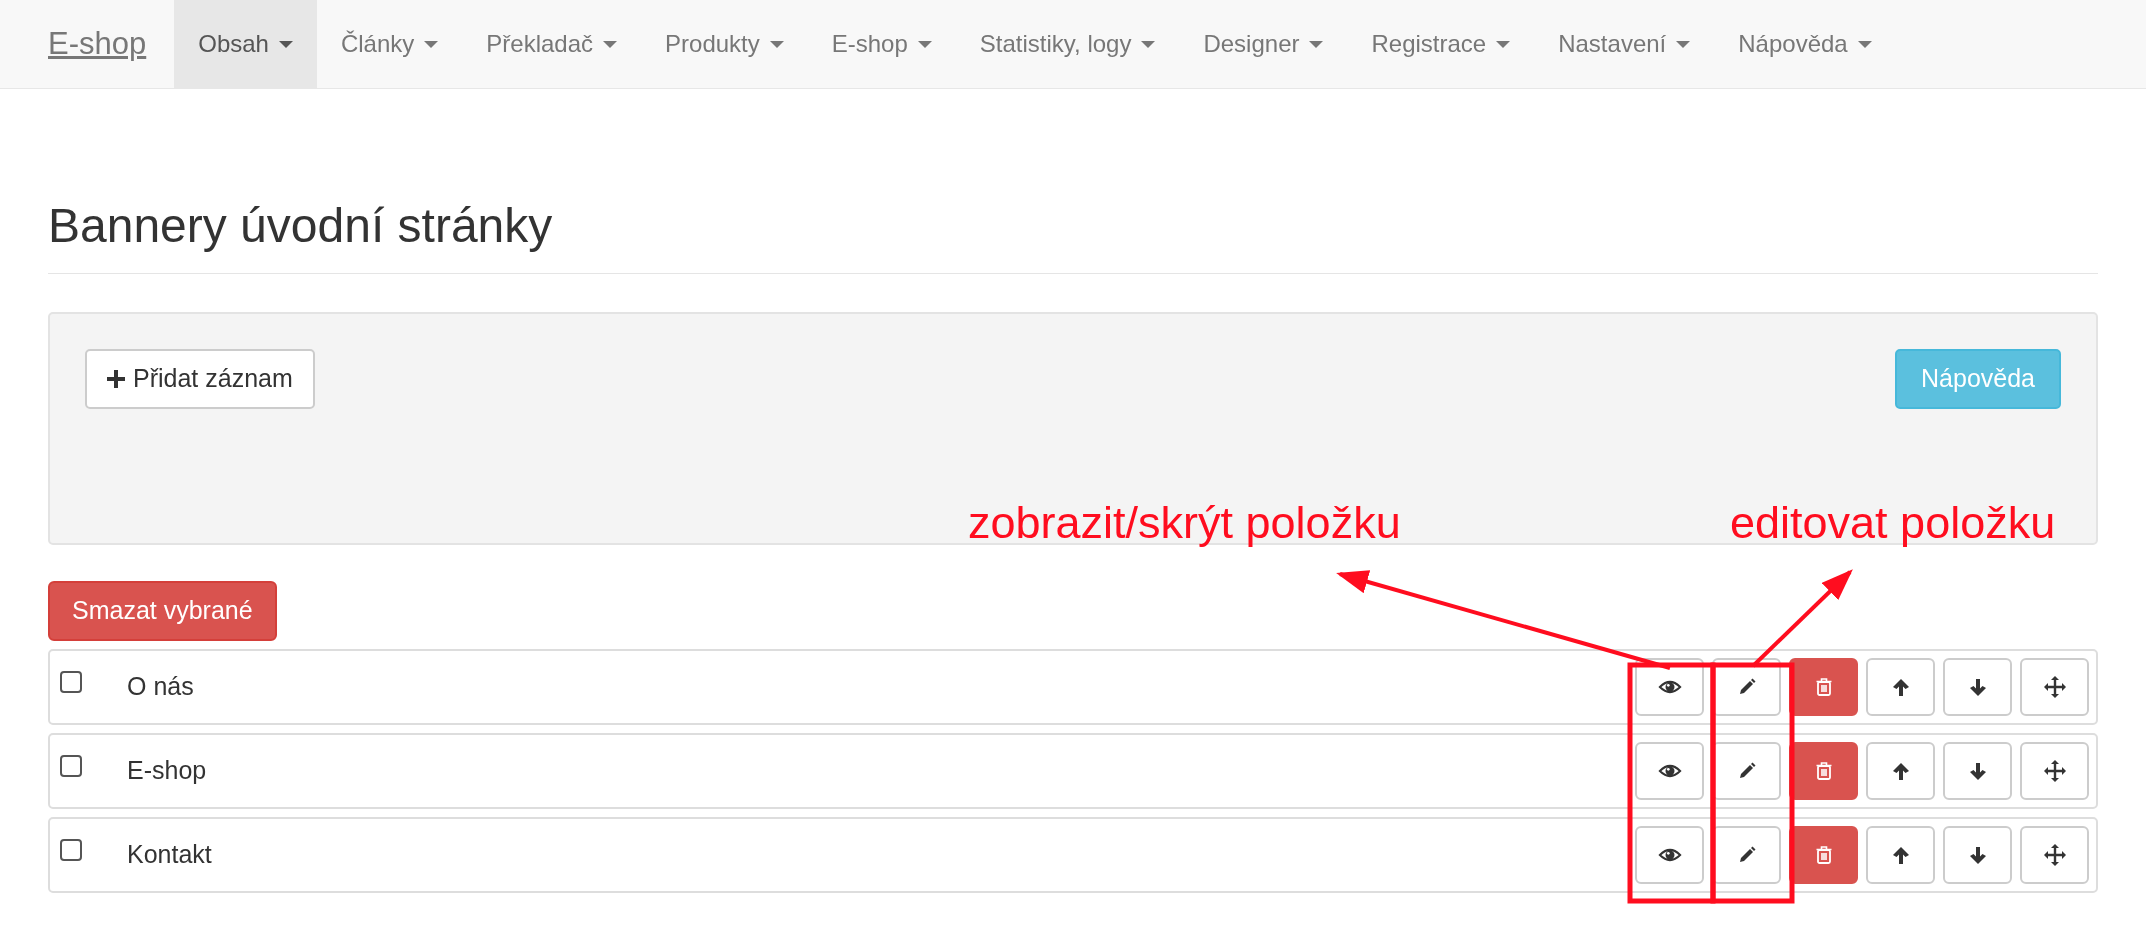  Describe the element at coordinates (116, 378) in the screenshot. I see `plus-icon` at that location.